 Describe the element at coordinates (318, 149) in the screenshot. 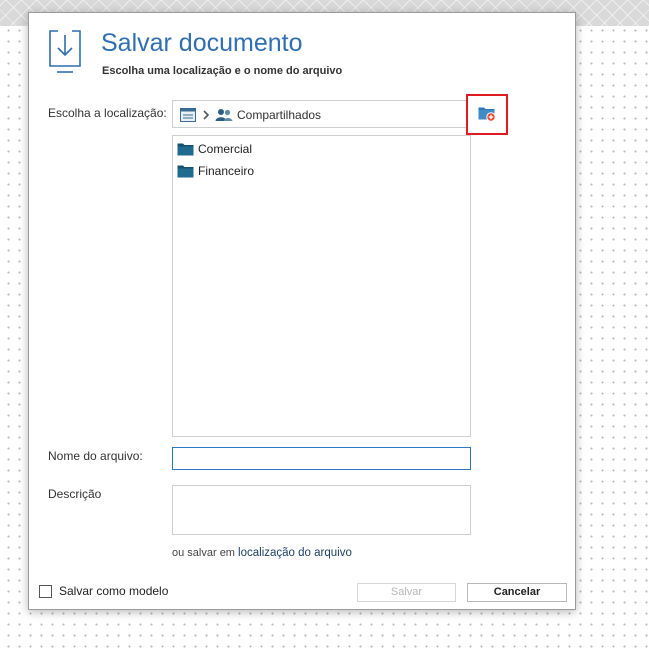

I see `folder-item-comercial: Comercial` at that location.